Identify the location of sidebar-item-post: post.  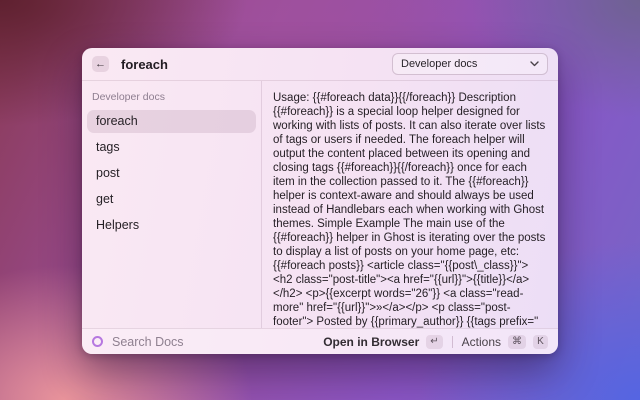
(171, 173).